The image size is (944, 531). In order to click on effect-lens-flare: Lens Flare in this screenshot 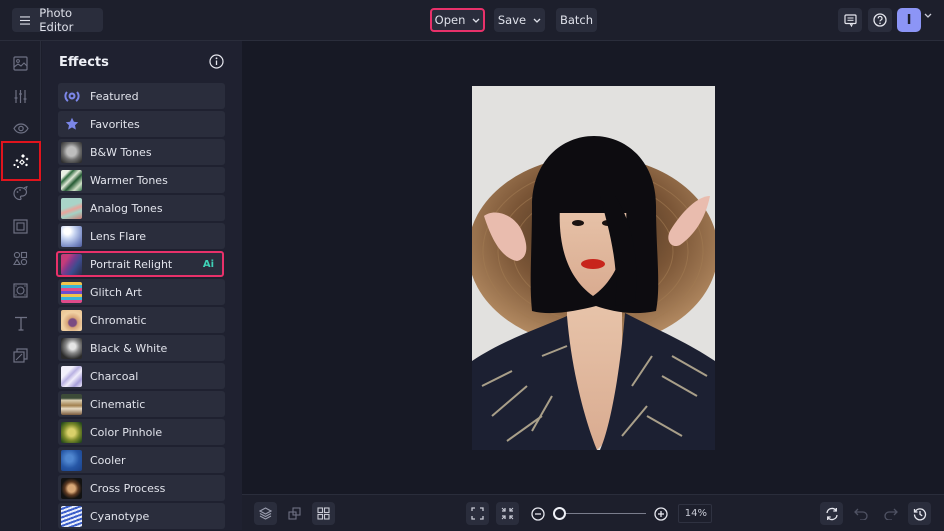, I will do `click(141, 236)`.